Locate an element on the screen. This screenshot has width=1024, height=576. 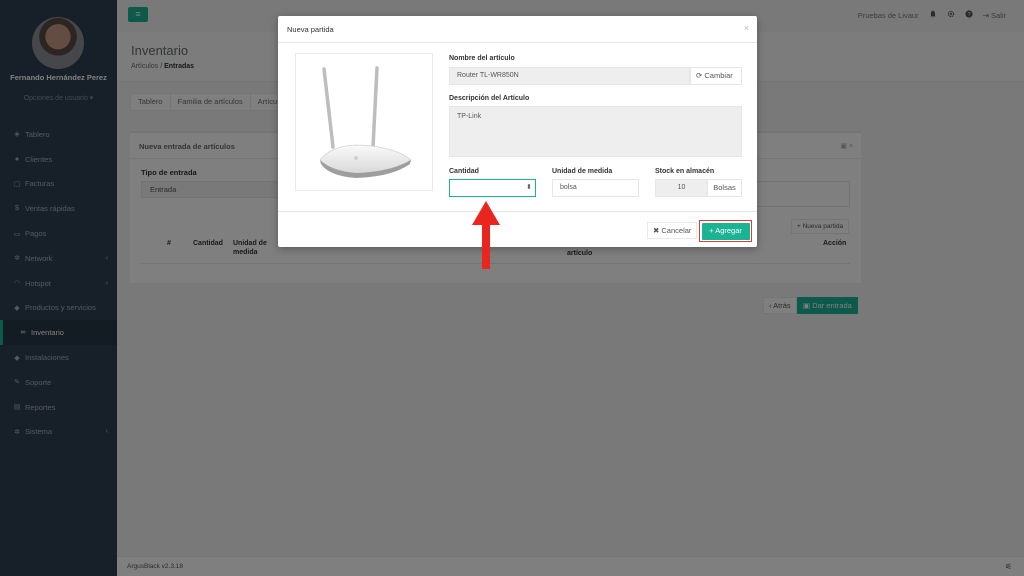
refresh-icon: ⟳ is located at coordinates (699, 75).